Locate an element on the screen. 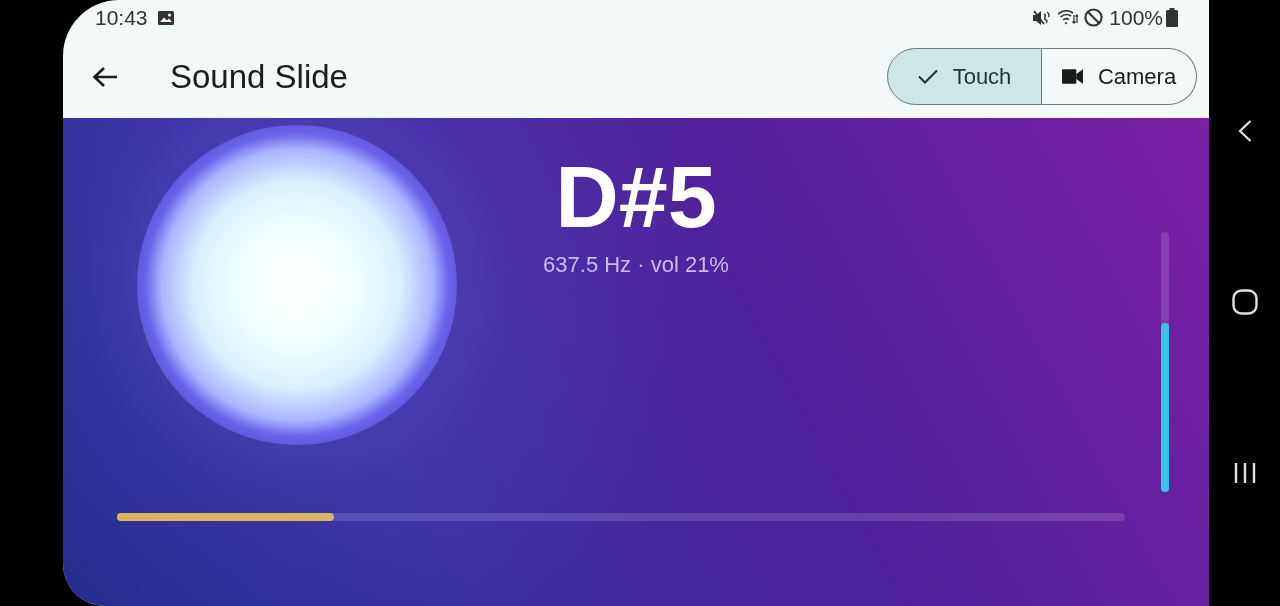  note-name: D#5 is located at coordinates (636, 197).